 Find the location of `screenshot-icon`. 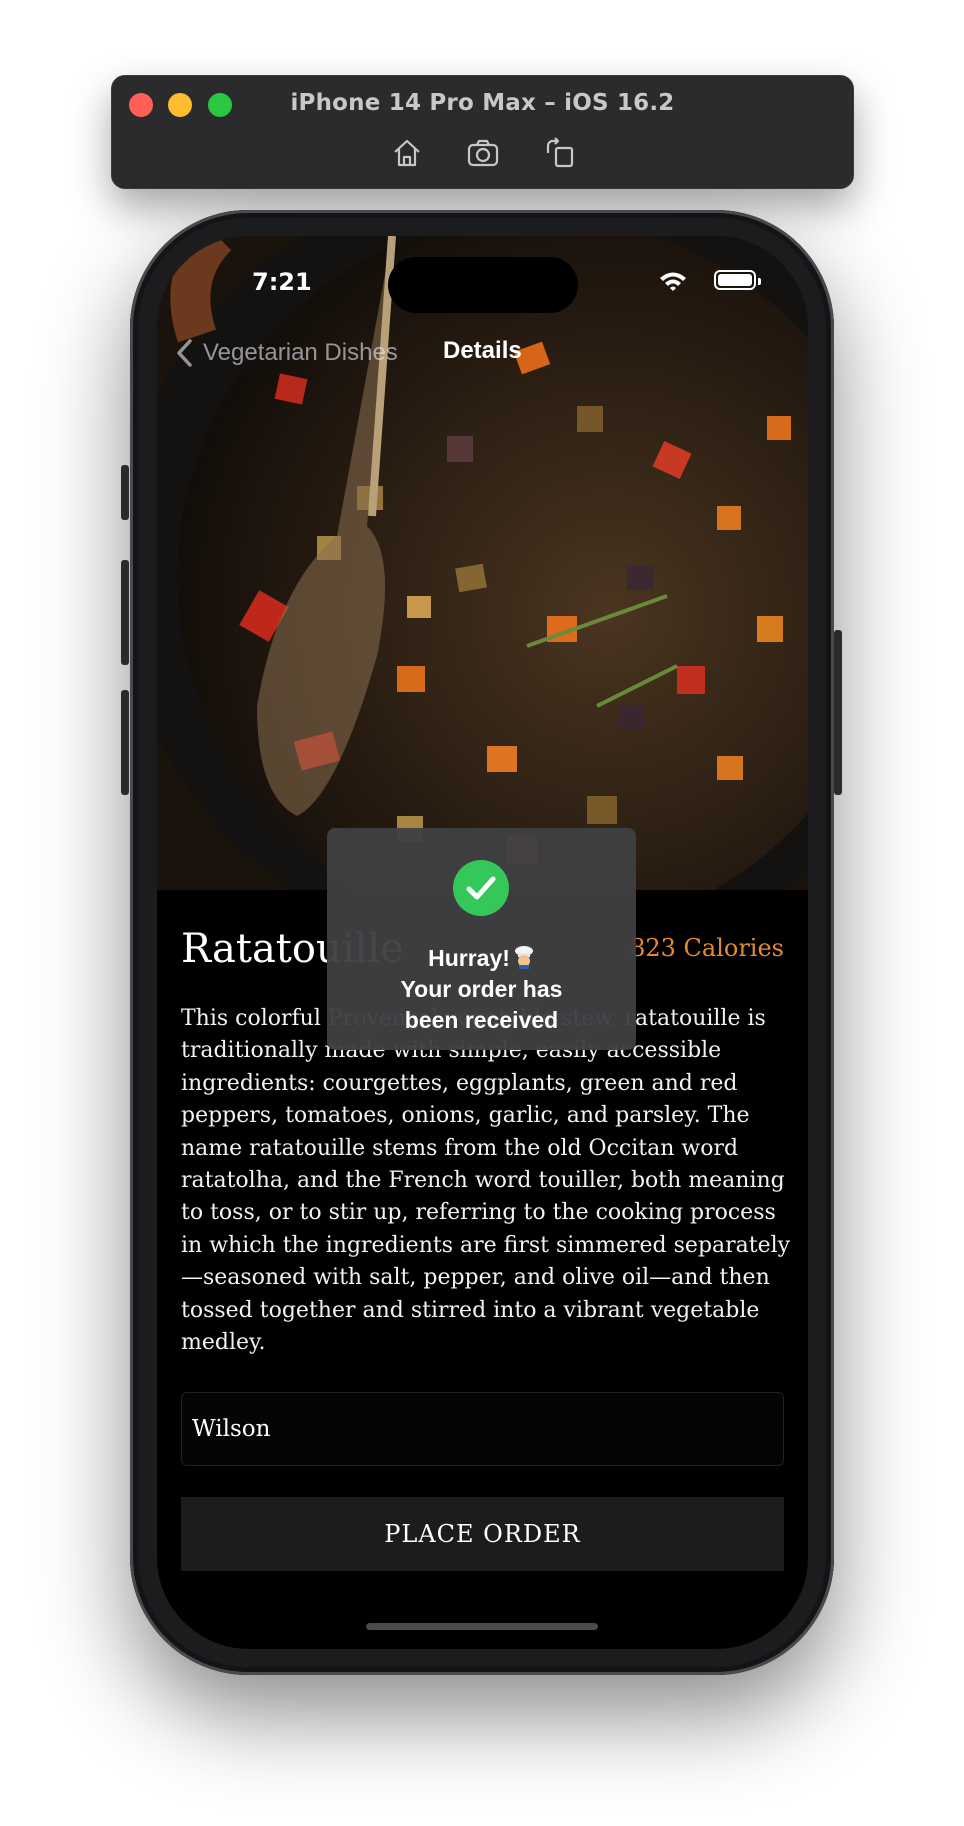

screenshot-icon is located at coordinates (483, 153).